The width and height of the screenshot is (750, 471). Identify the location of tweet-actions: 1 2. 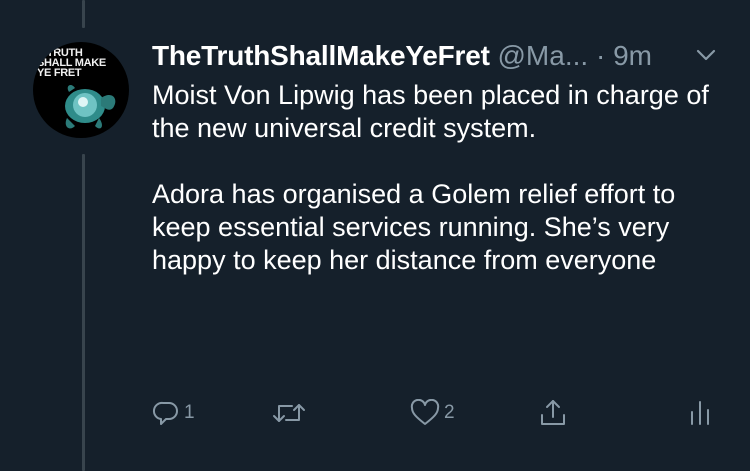
(375, 416).